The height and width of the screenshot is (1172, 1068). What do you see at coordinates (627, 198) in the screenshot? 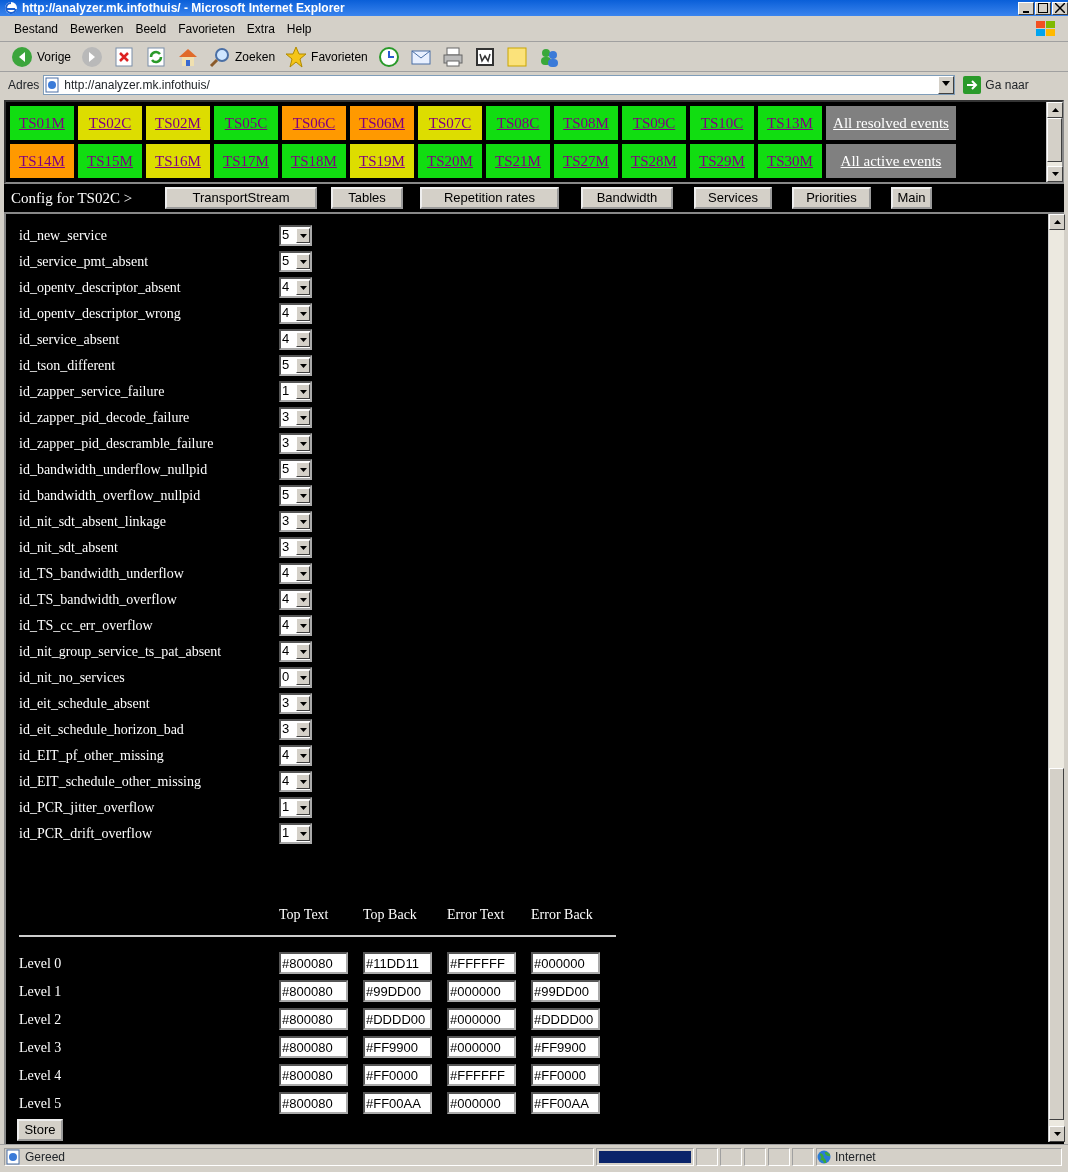
I see `nav-button: Bandwidth` at bounding box center [627, 198].